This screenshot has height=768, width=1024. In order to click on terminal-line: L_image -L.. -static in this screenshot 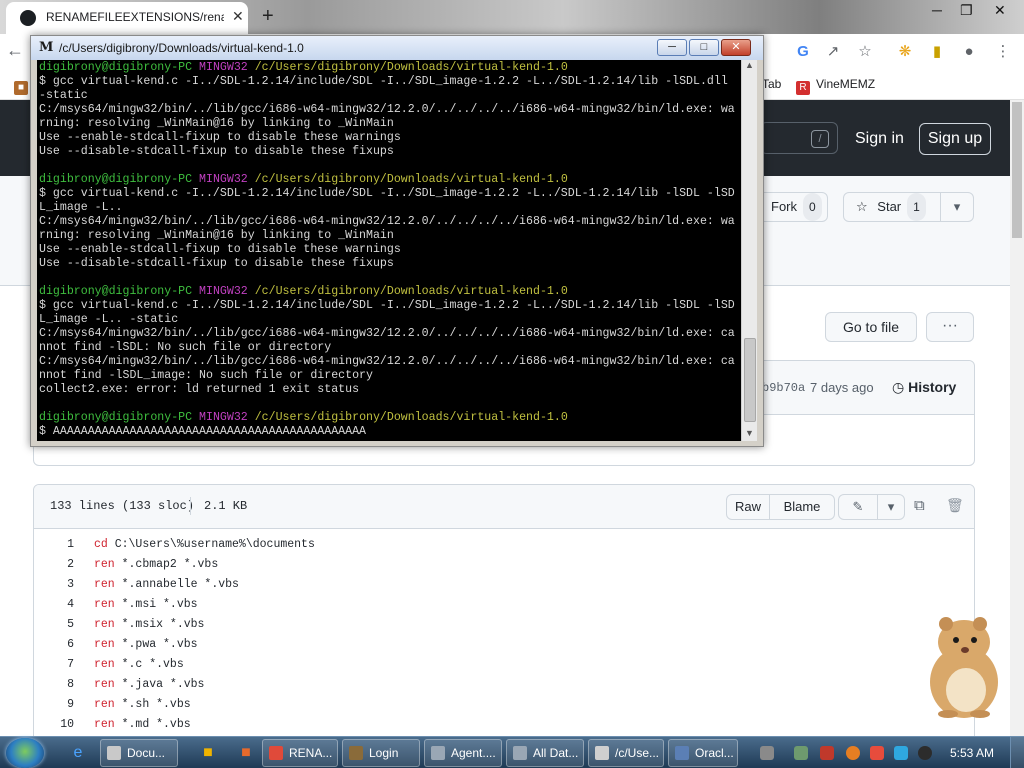, I will do `click(109, 319)`.